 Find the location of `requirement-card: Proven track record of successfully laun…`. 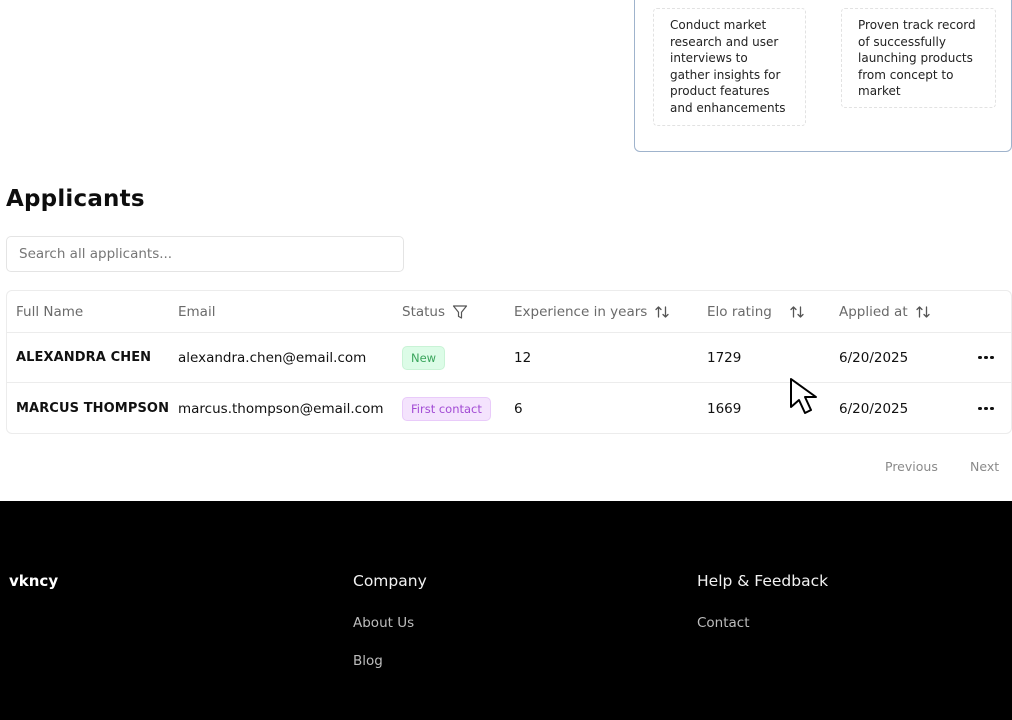

requirement-card: Proven track record of successfully laun… is located at coordinates (918, 58).